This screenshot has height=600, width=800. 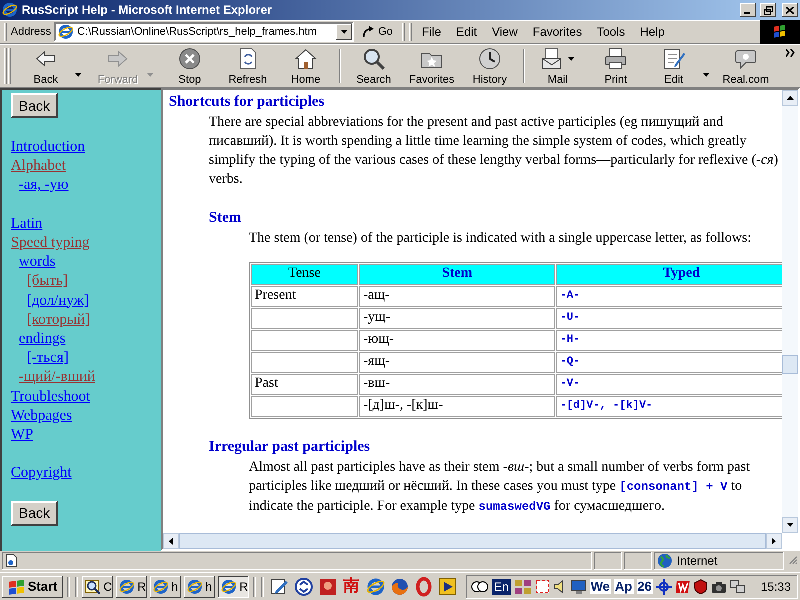 I want to click on close-button, so click(x=790, y=10).